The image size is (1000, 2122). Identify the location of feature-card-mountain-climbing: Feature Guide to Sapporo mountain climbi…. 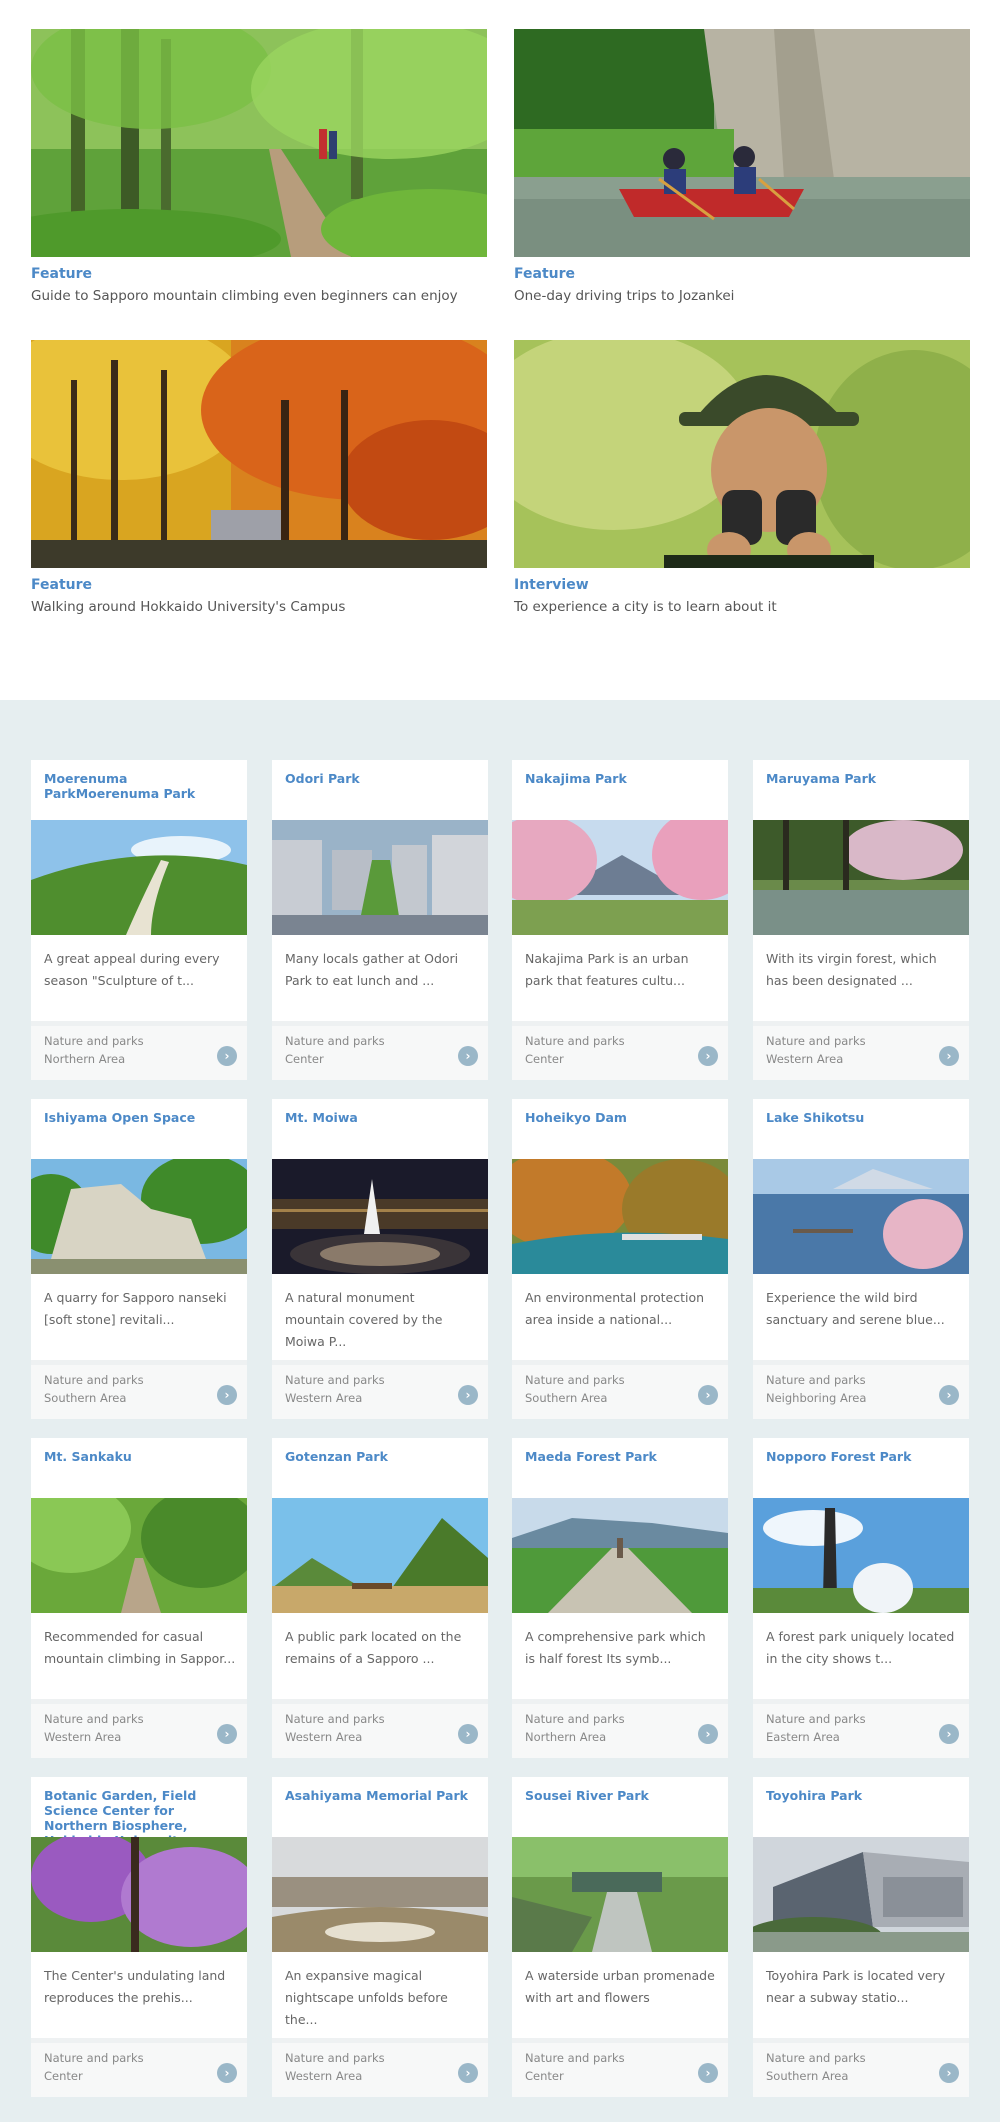
(259, 166).